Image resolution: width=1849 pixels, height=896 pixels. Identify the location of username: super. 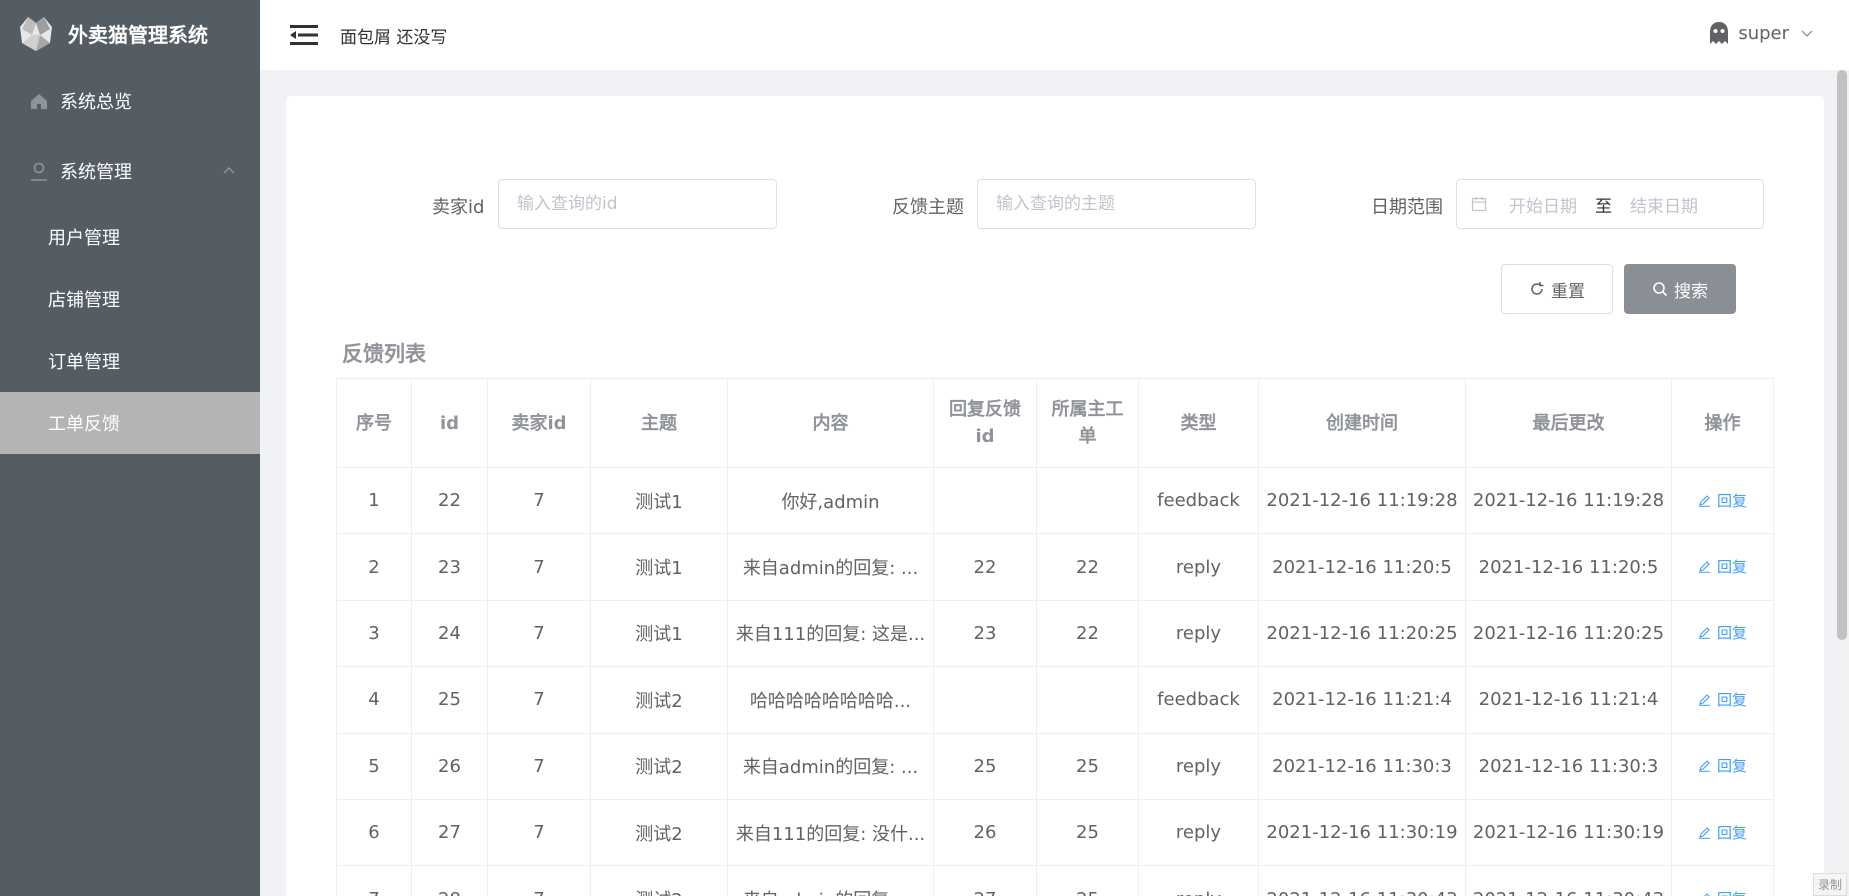
(1763, 33).